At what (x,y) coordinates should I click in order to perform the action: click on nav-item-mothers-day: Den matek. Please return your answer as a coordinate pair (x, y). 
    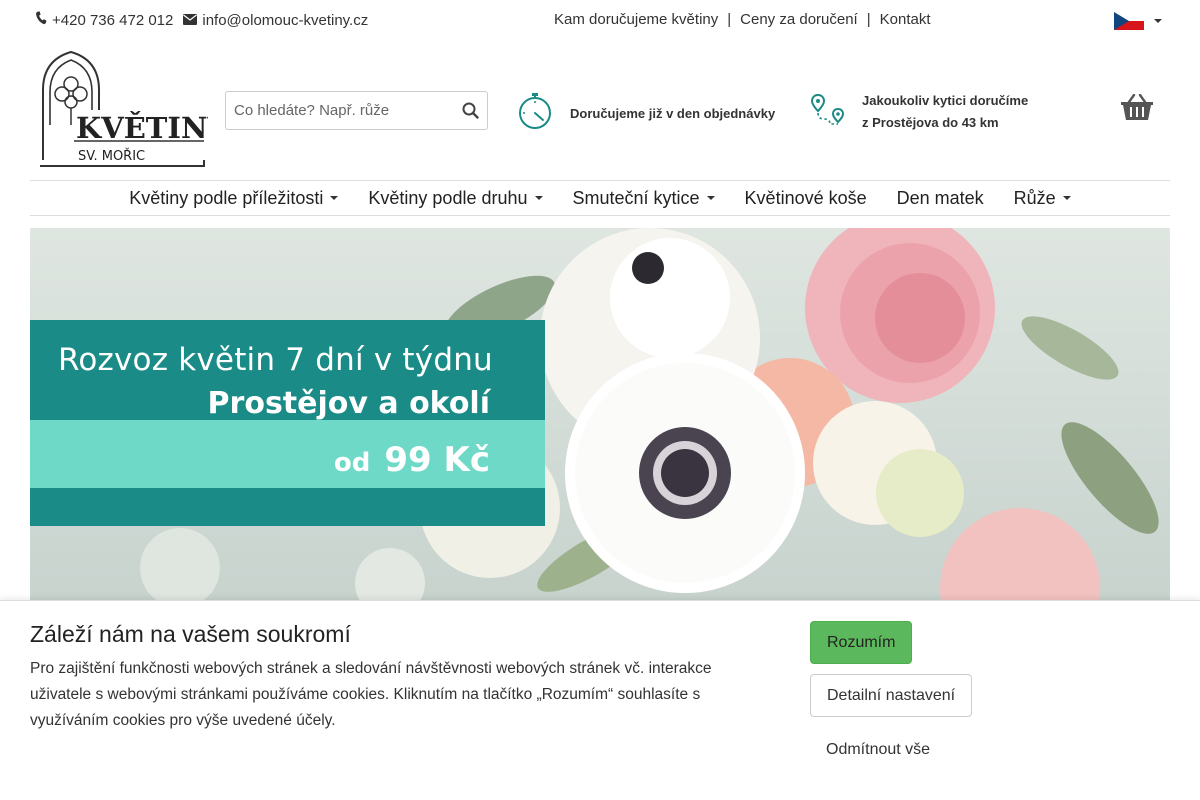
    Looking at the image, I should click on (940, 198).